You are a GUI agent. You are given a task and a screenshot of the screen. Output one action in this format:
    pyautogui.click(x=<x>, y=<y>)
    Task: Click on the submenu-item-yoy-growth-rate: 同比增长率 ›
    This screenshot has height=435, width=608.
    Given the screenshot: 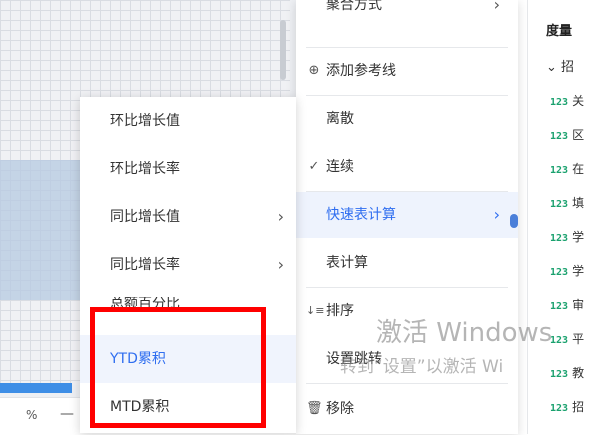 What is the action you would take?
    pyautogui.click(x=188, y=265)
    